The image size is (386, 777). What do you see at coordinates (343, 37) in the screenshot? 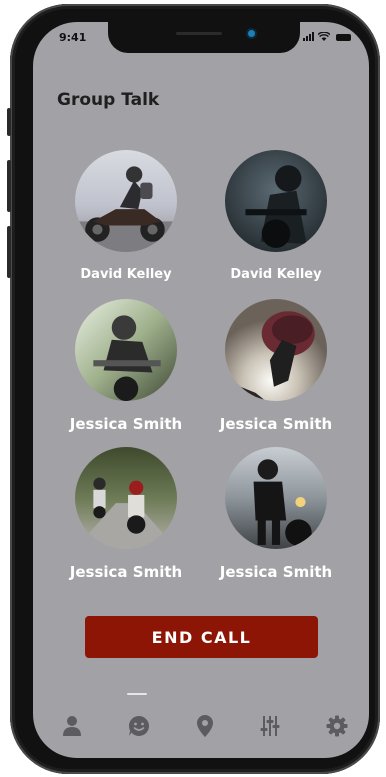
I see `battery-icon` at bounding box center [343, 37].